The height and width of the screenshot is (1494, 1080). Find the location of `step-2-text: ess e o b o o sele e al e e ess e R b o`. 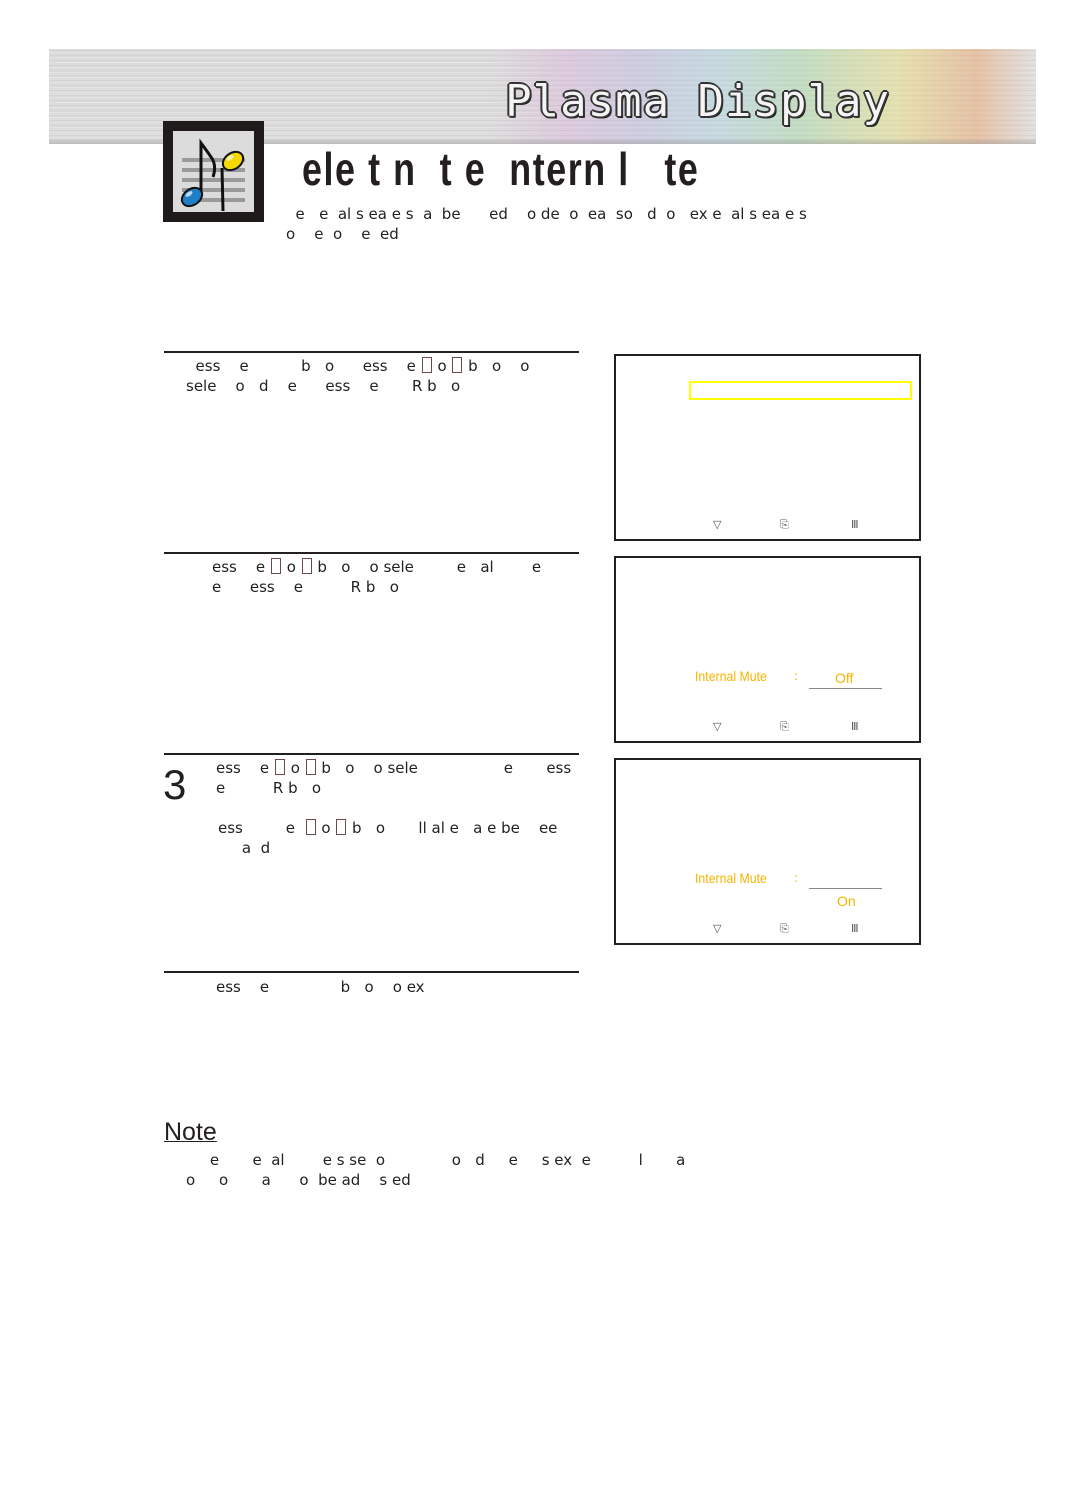

step-2-text: ess e o b o o sele e al e e ess e R b o is located at coordinates (377, 577).